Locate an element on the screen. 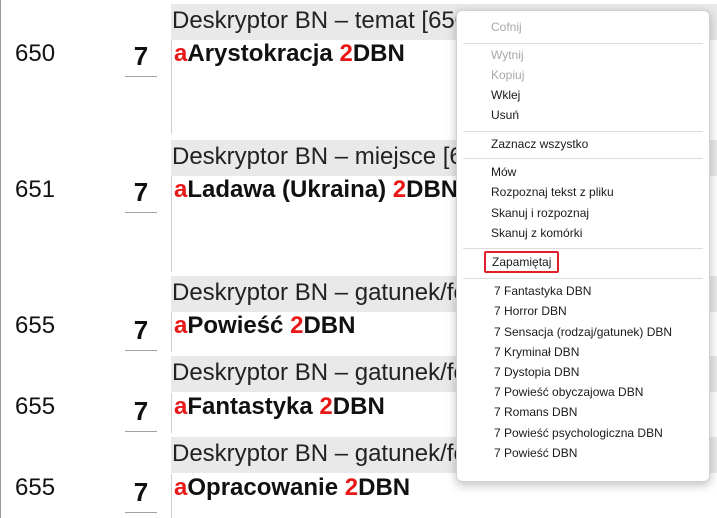  subfield-value: Arystokracja is located at coordinates (263, 53).